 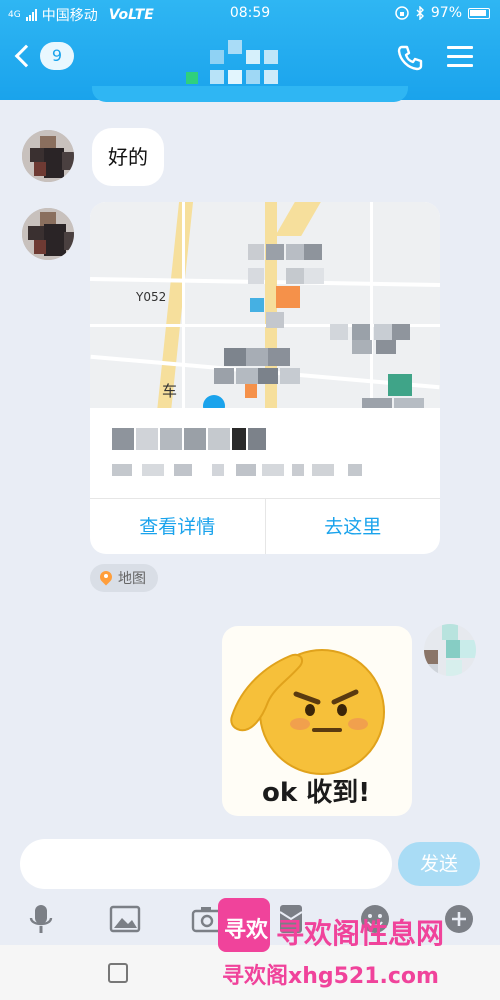 I want to click on rotation-lock-icon, so click(x=402, y=13).